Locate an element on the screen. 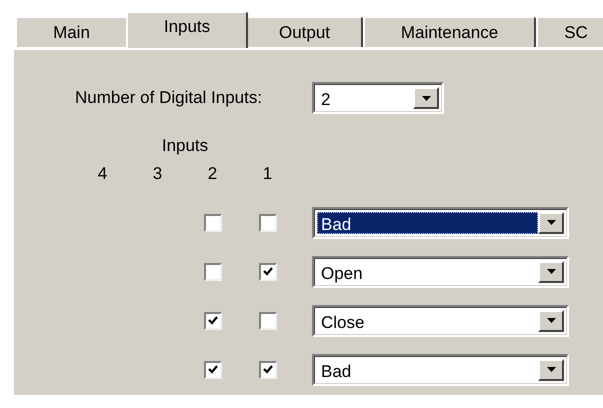  column-header: Inputs is located at coordinates (185, 146).